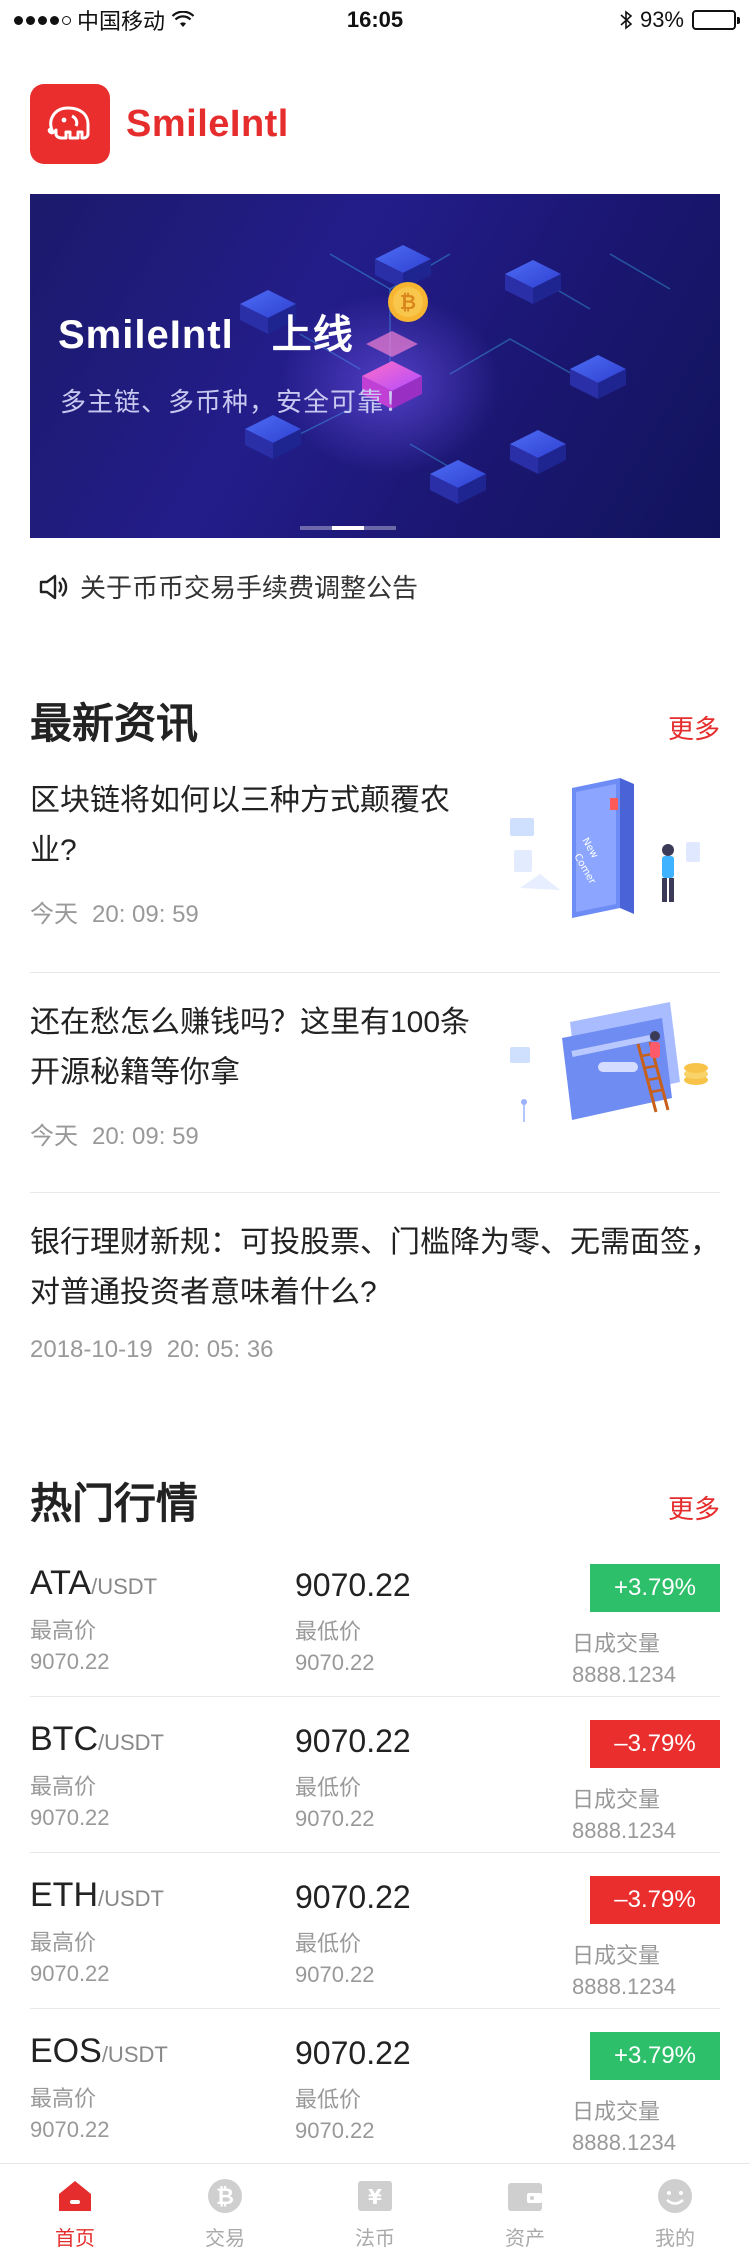  Describe the element at coordinates (220, 1349) in the screenshot. I see `news-clock: 20: 05: 36` at that location.